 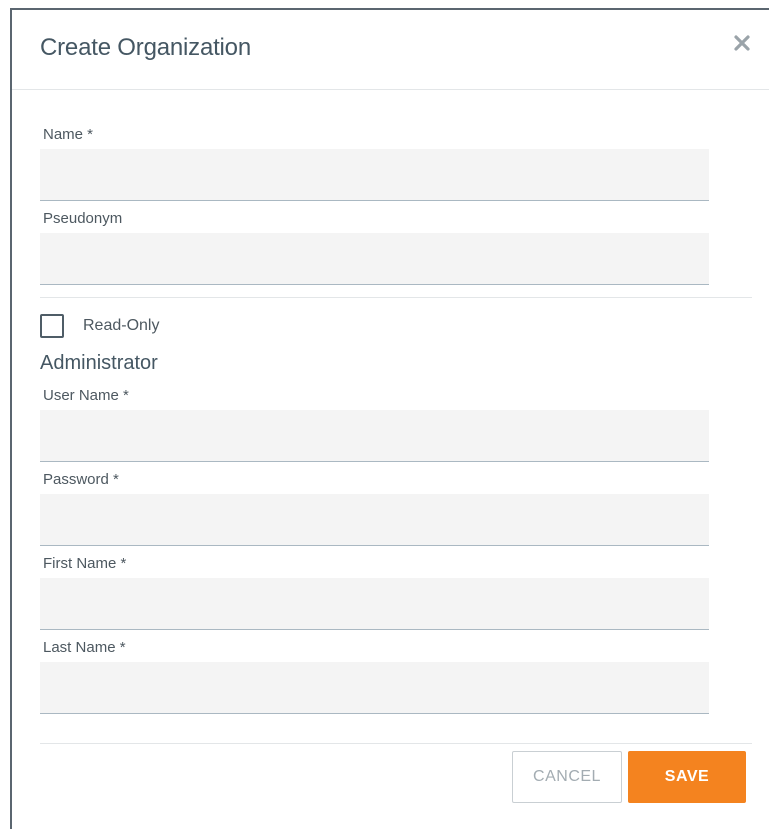 What do you see at coordinates (99, 363) in the screenshot?
I see `administrator-section-title: Administrator` at bounding box center [99, 363].